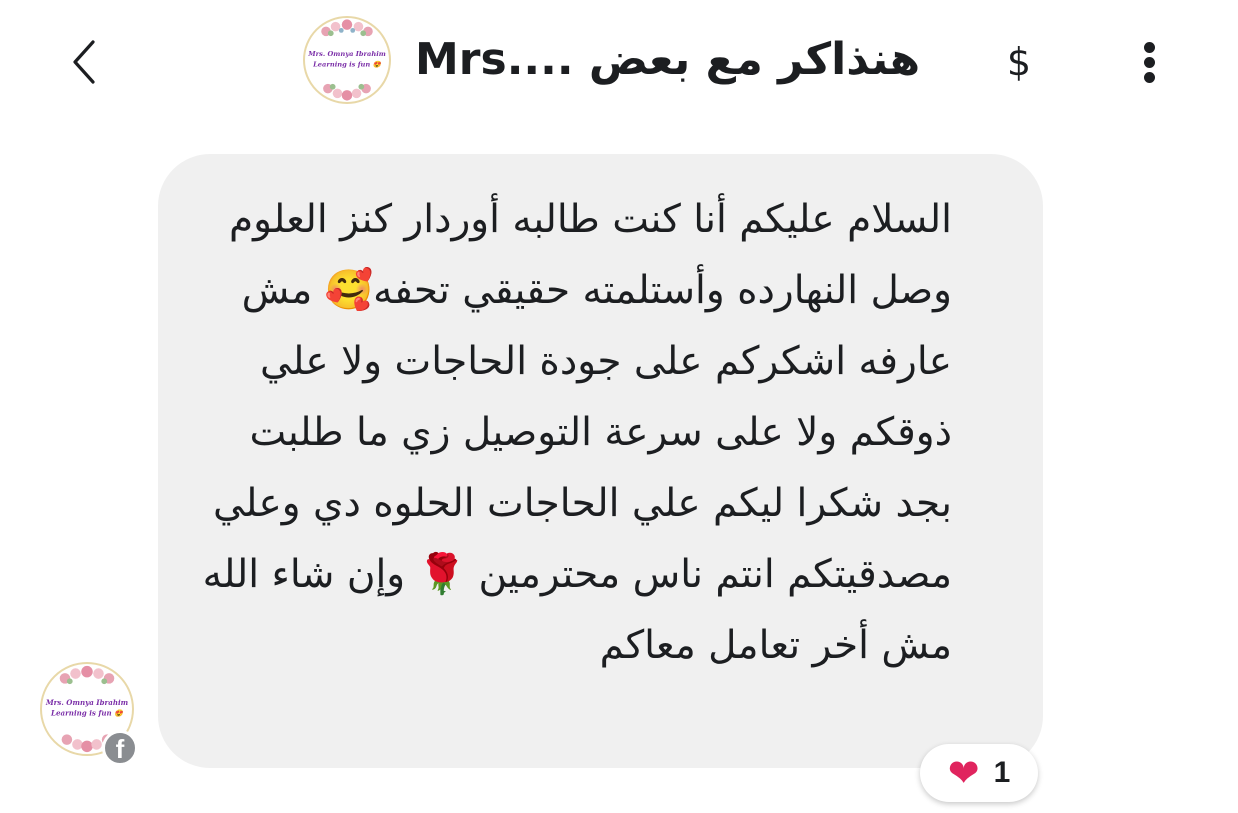 The image size is (1238, 813). Describe the element at coordinates (87, 702) in the screenshot. I see `sender-logo-text-line1: Mrs. Omnya Ibrahim` at that location.